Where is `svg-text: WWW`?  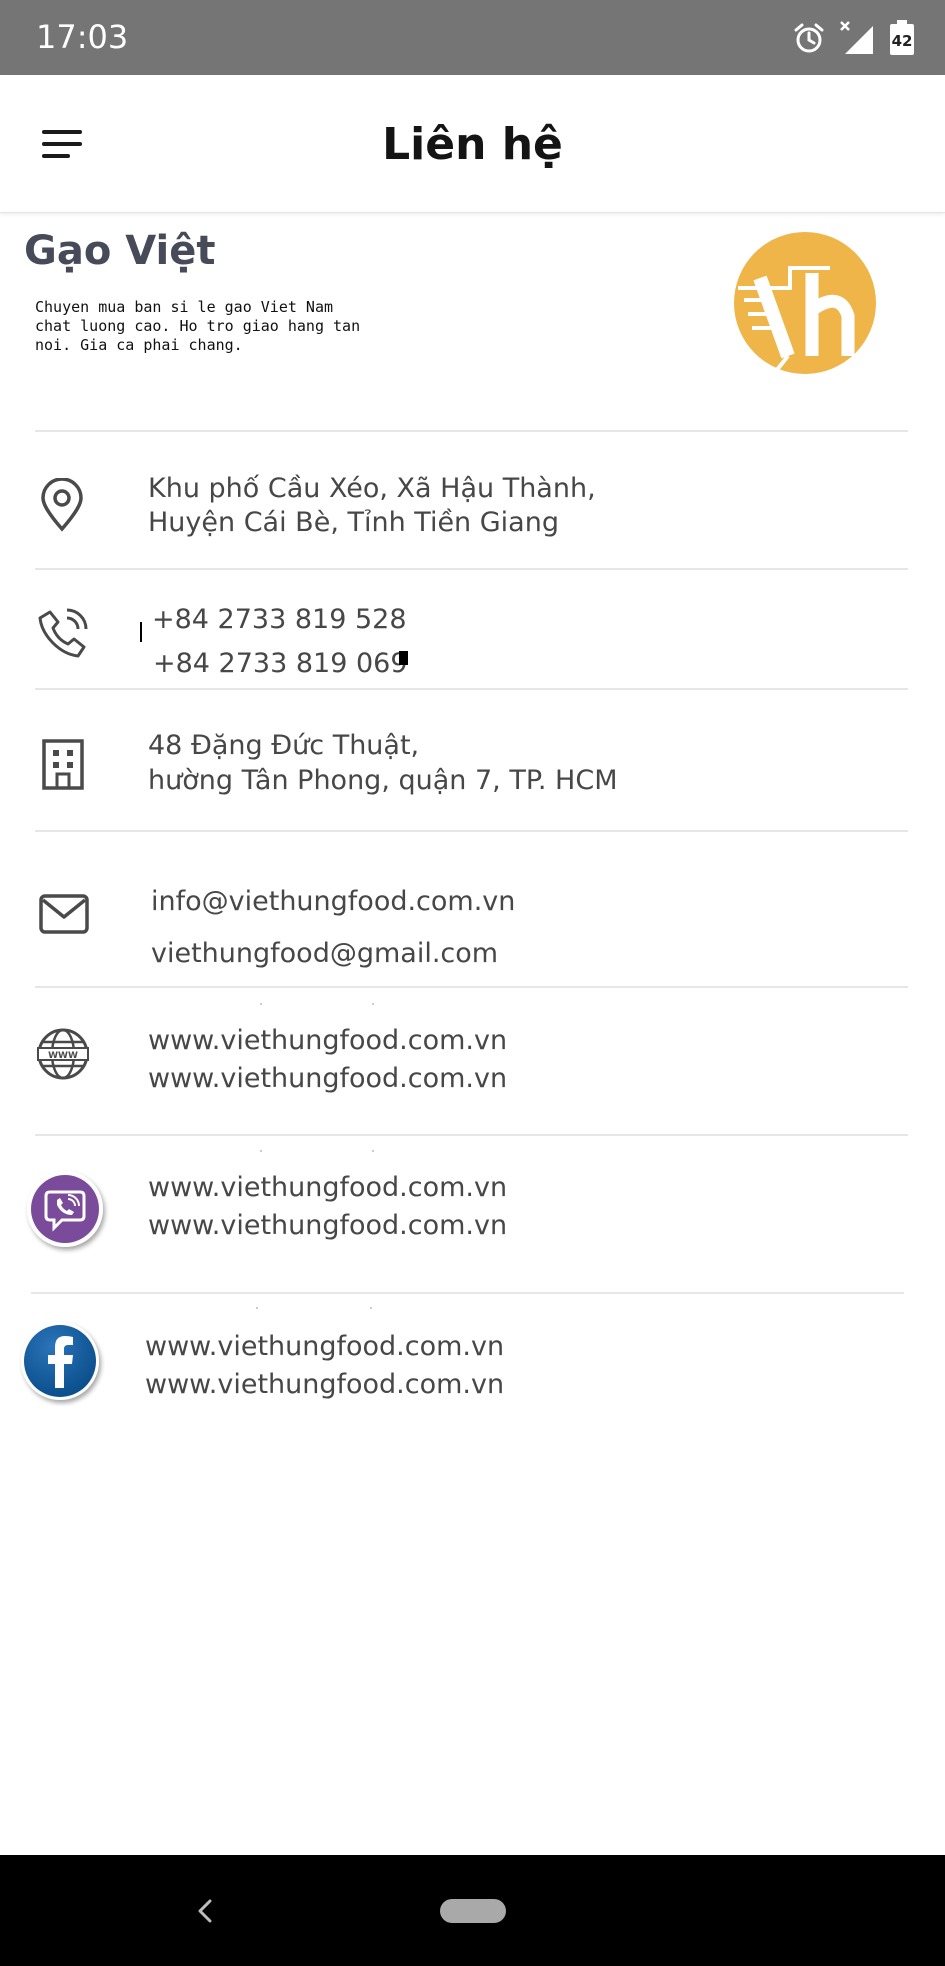
svg-text: WWW is located at coordinates (63, 1056).